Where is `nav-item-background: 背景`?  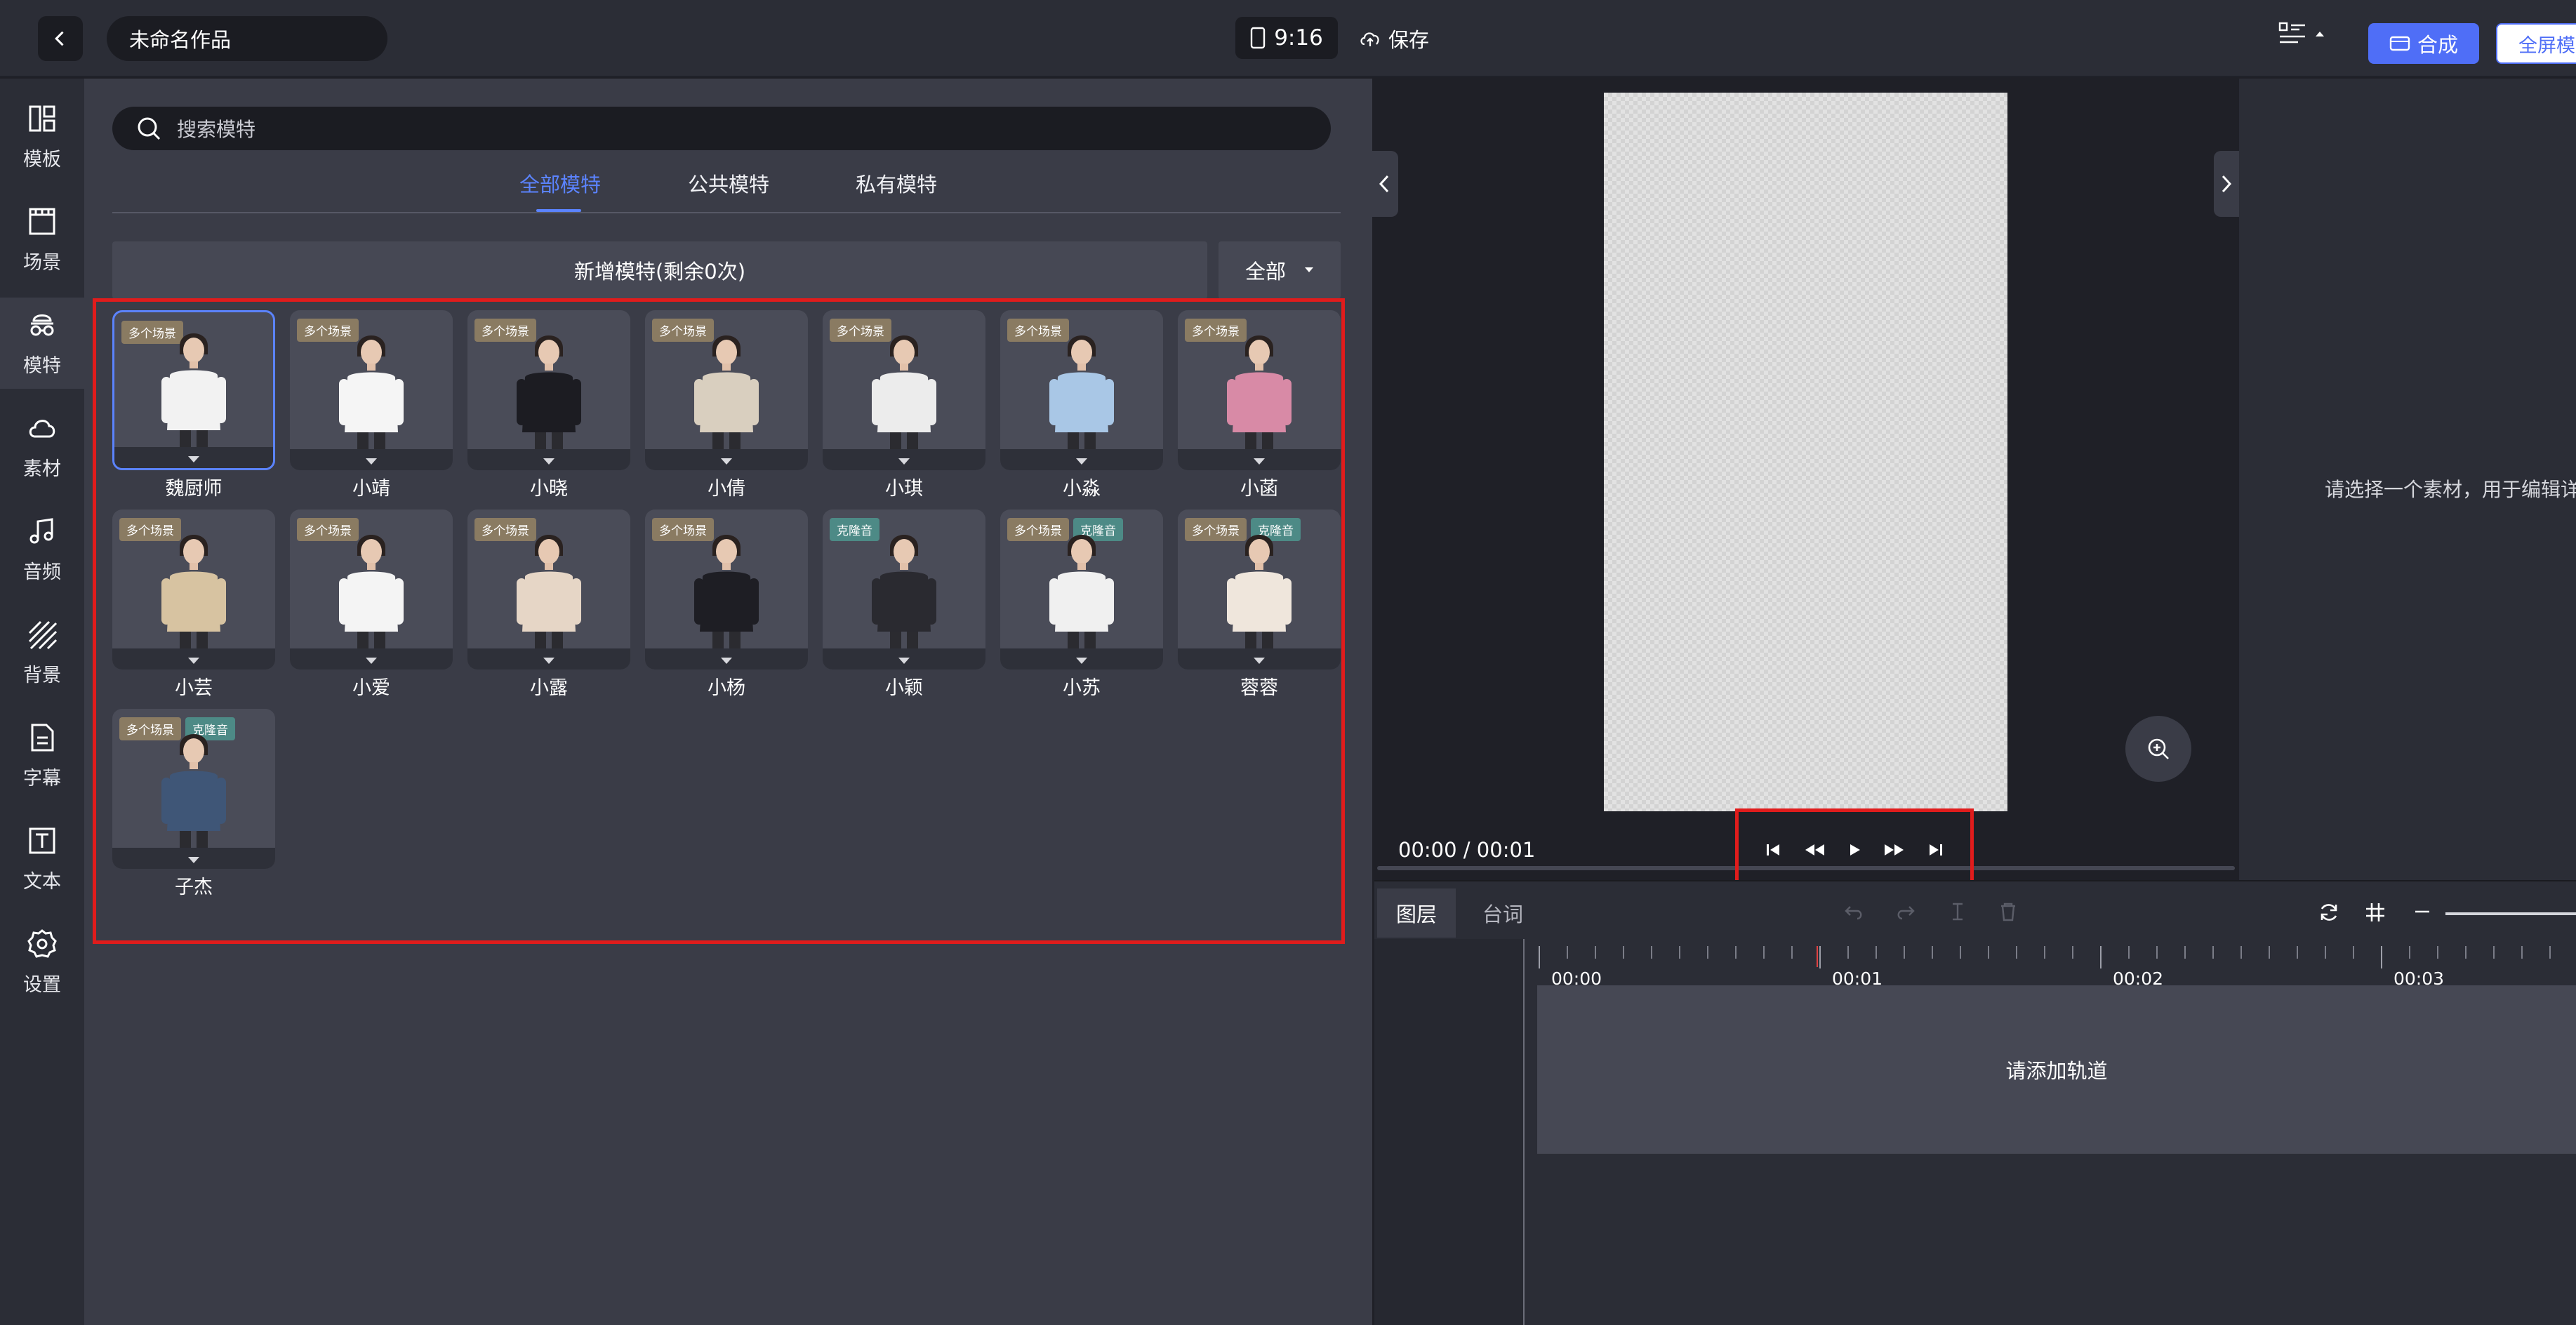
nav-item-background: 背景 is located at coordinates (42, 652).